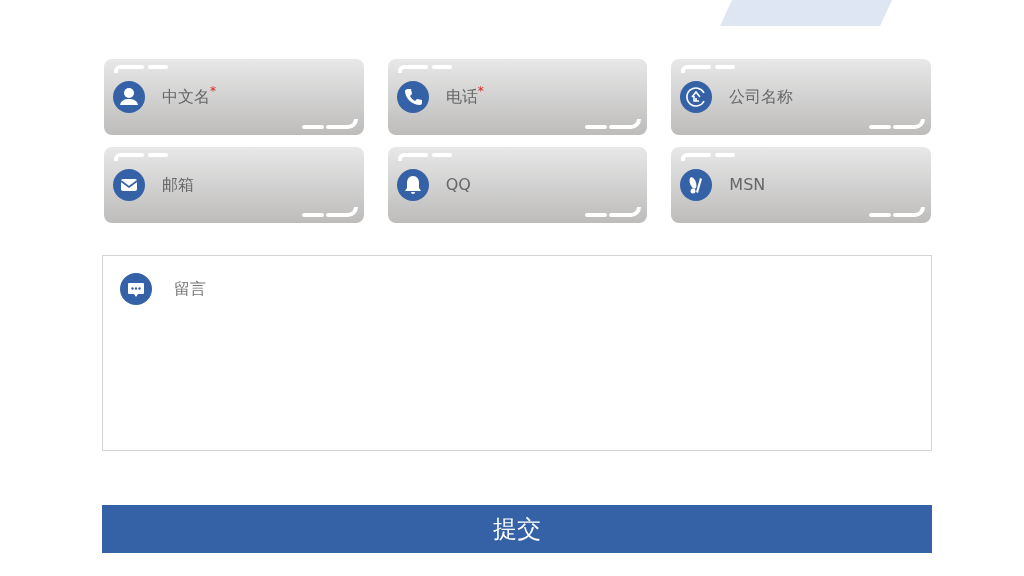  What do you see at coordinates (178, 185) in the screenshot?
I see `field-placeholder: 邮箱` at bounding box center [178, 185].